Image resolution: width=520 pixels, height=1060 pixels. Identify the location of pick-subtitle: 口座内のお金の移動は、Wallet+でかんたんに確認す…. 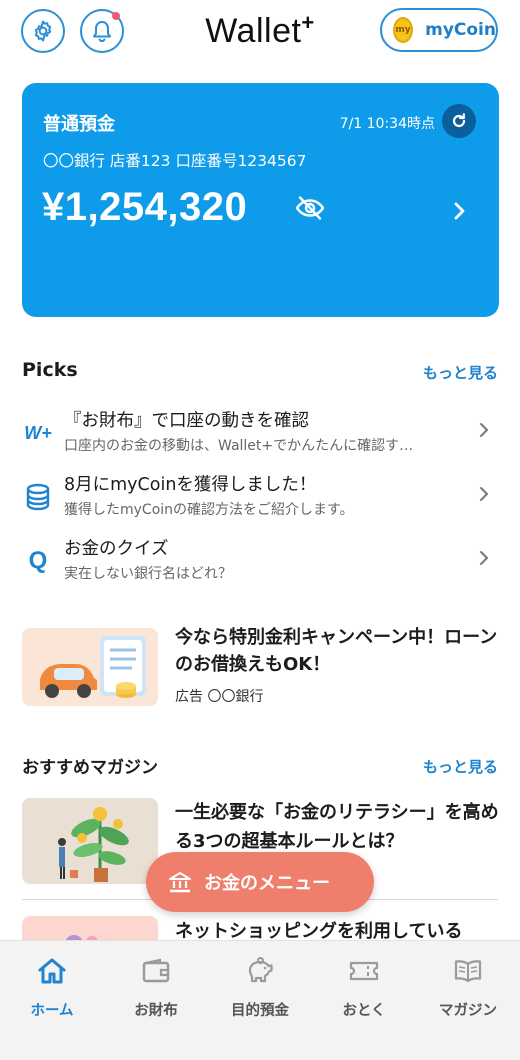
(239, 446).